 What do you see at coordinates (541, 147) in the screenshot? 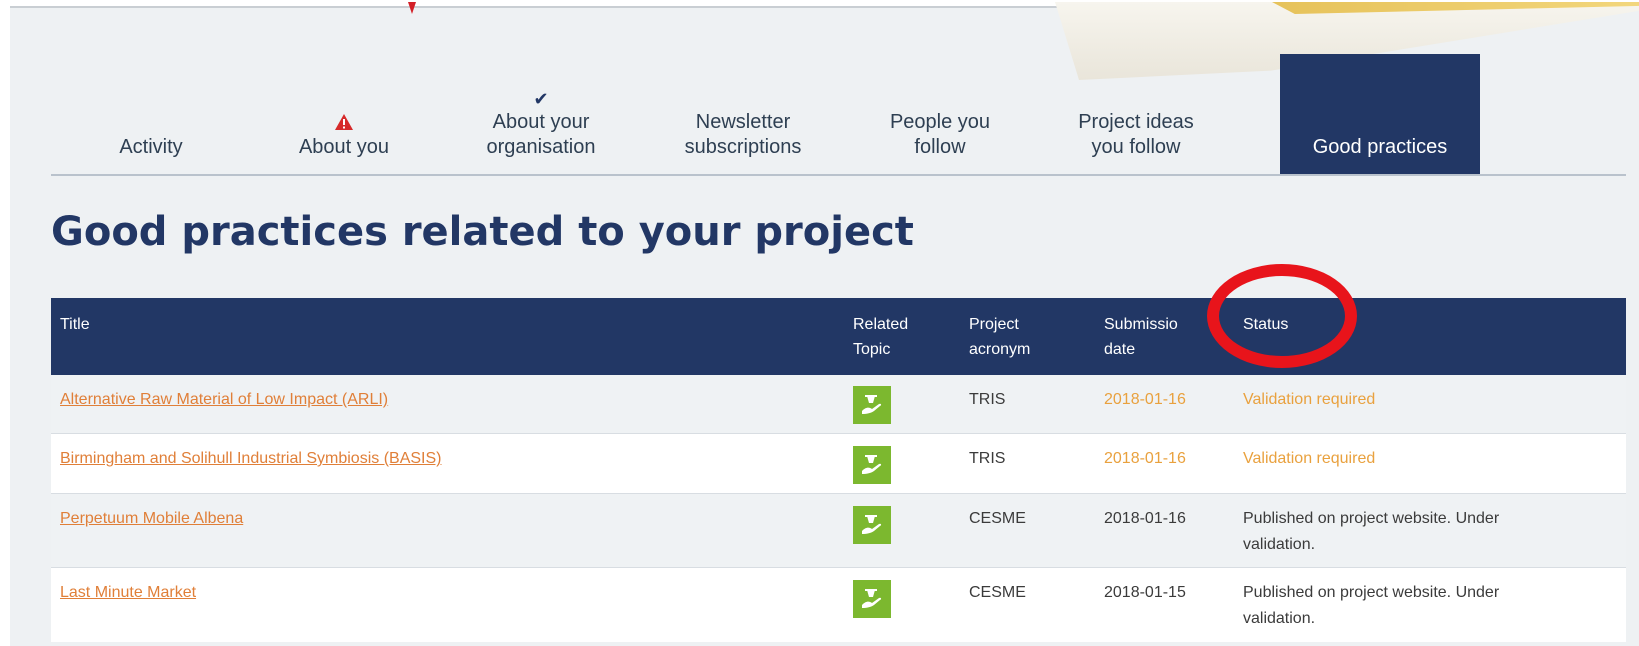
I see `tab-label: organisation` at bounding box center [541, 147].